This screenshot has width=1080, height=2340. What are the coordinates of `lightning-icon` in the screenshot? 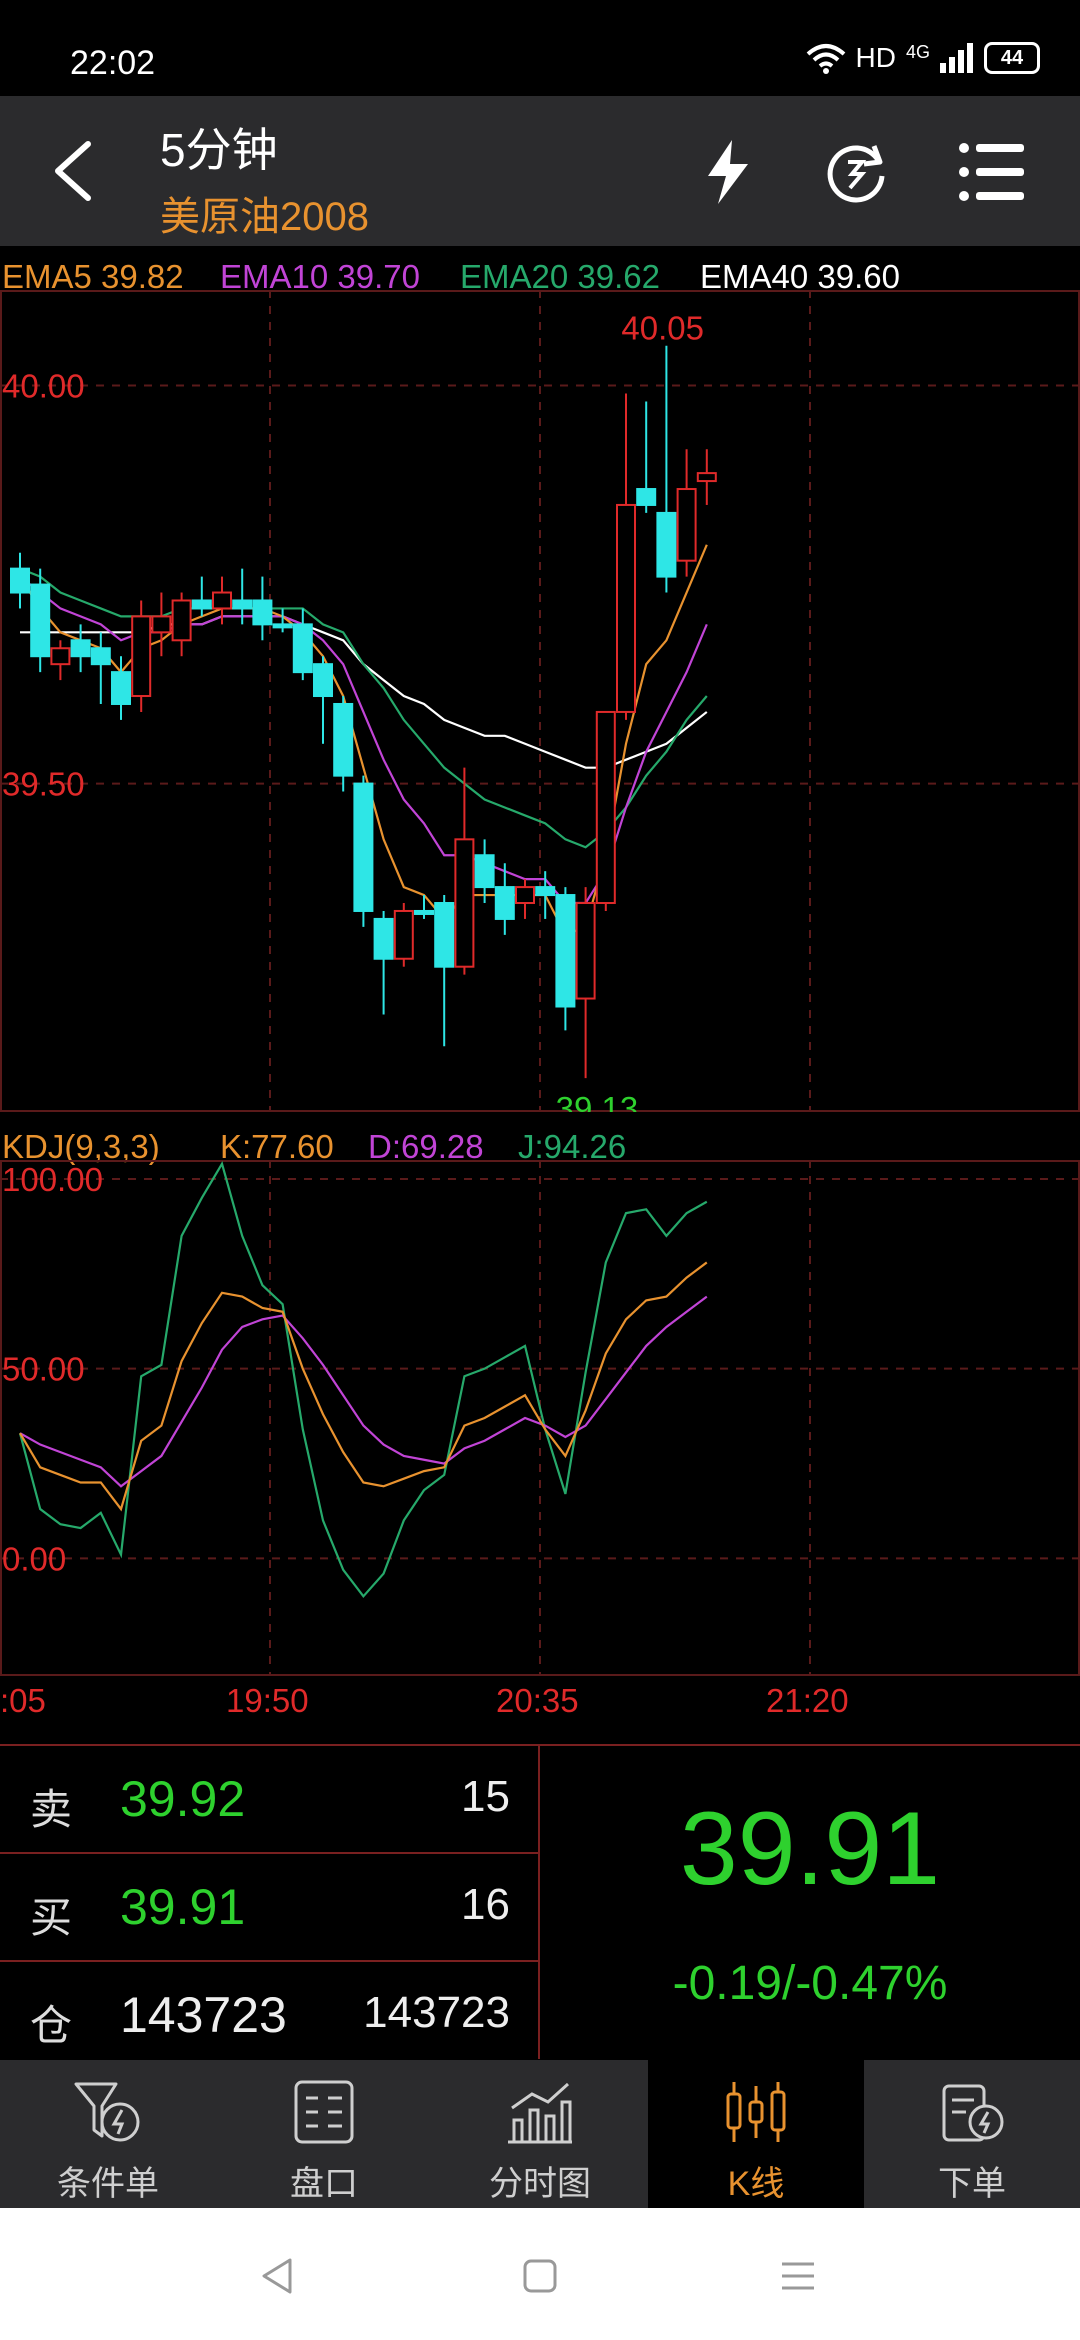 It's located at (728, 172).